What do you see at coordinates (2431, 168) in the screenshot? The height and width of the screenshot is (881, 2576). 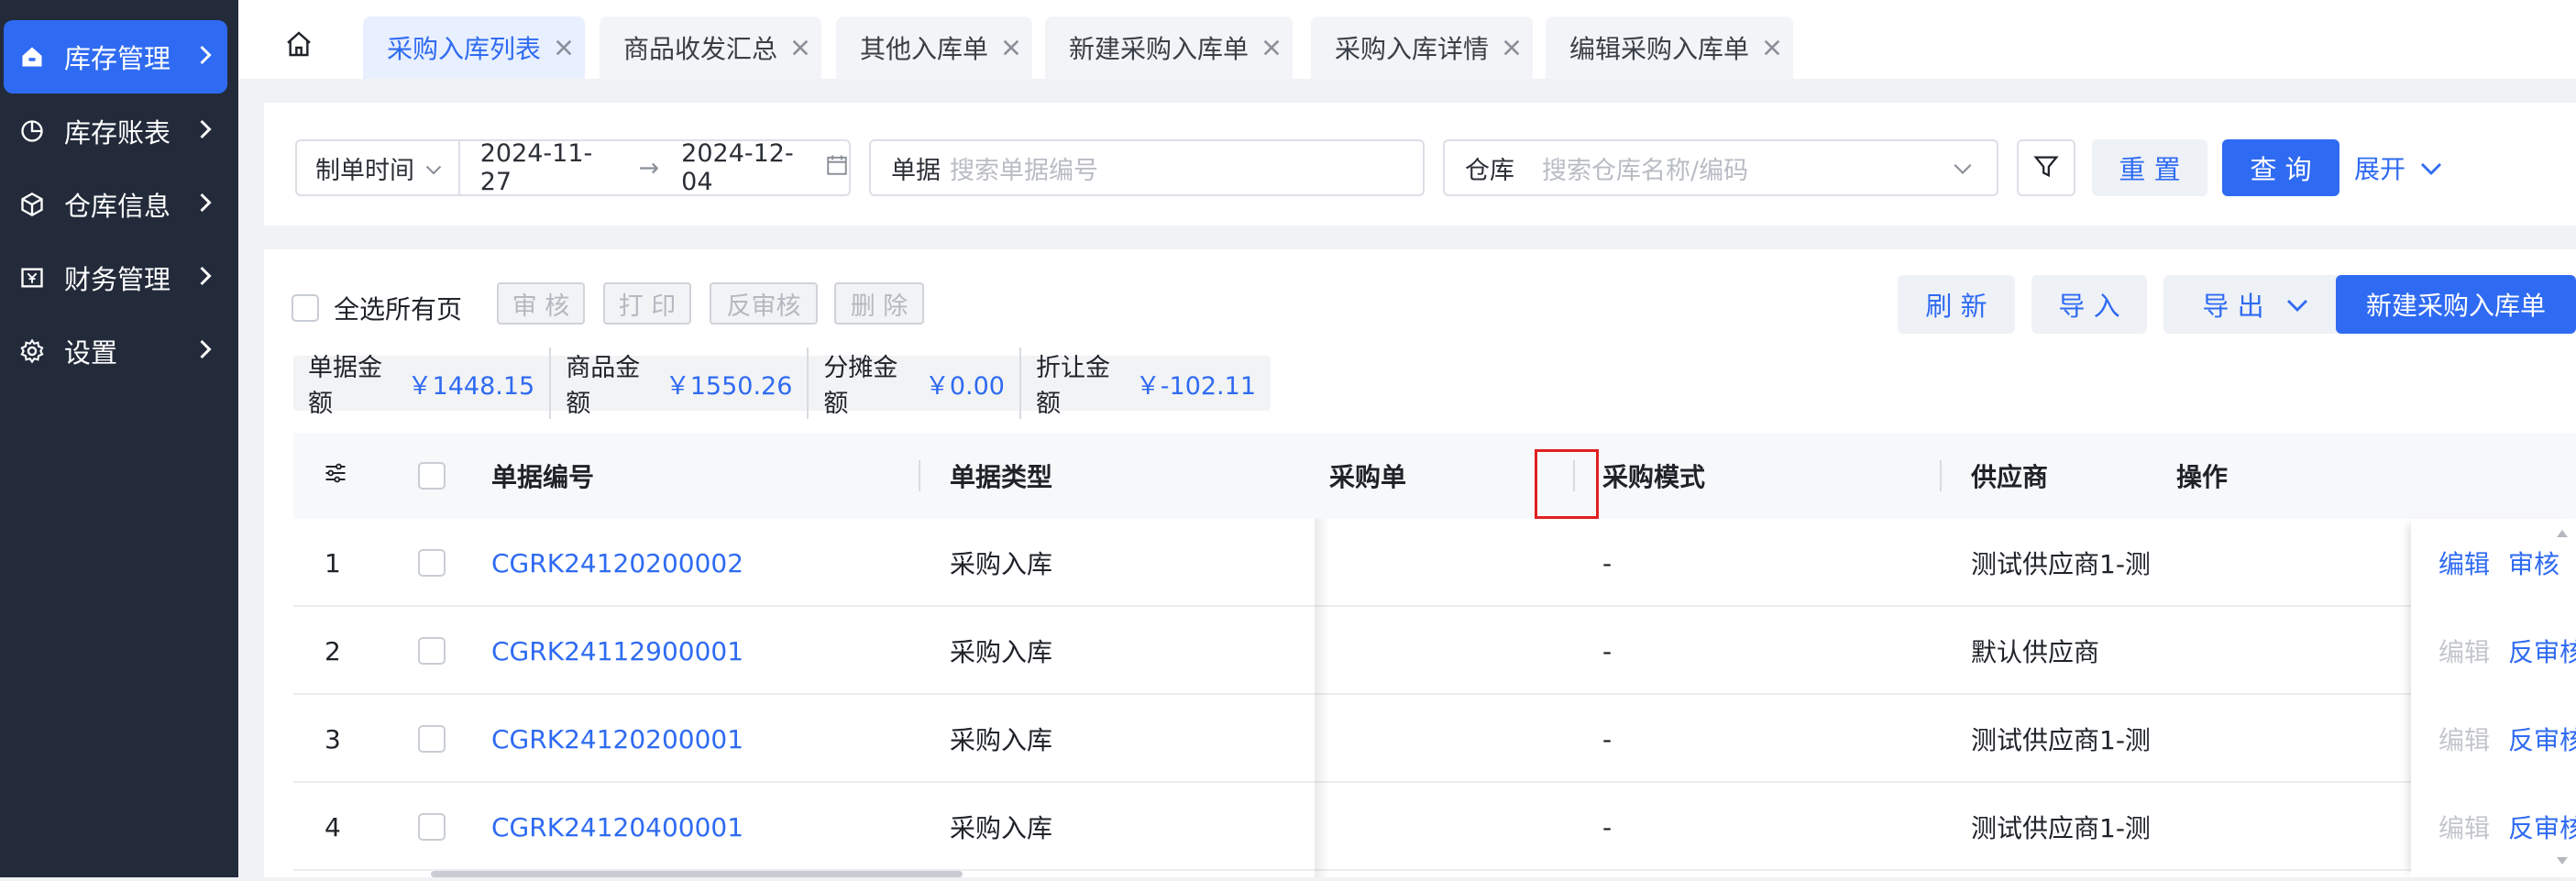 I see `chevron-down-icon` at bounding box center [2431, 168].